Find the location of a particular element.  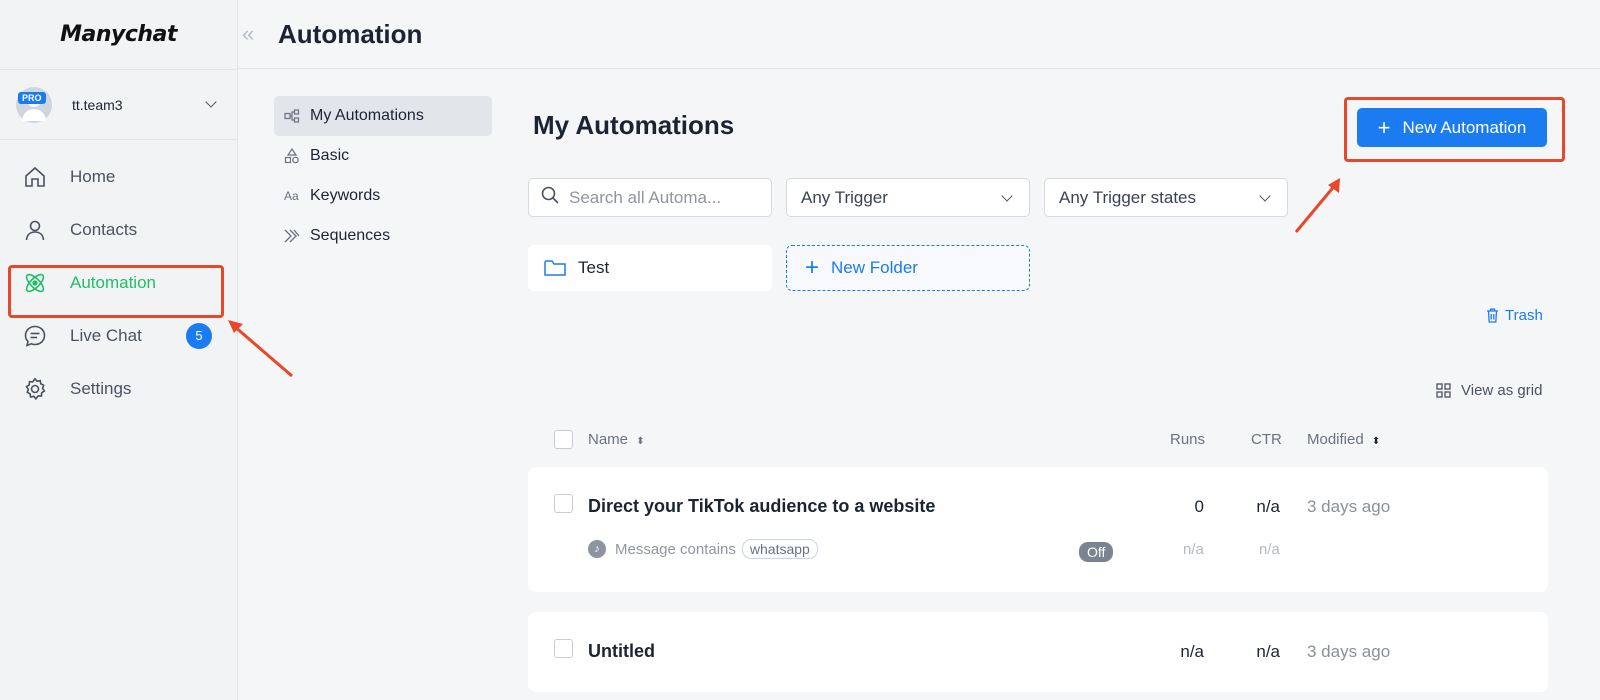

pro-badge: PRO is located at coordinates (32, 98).